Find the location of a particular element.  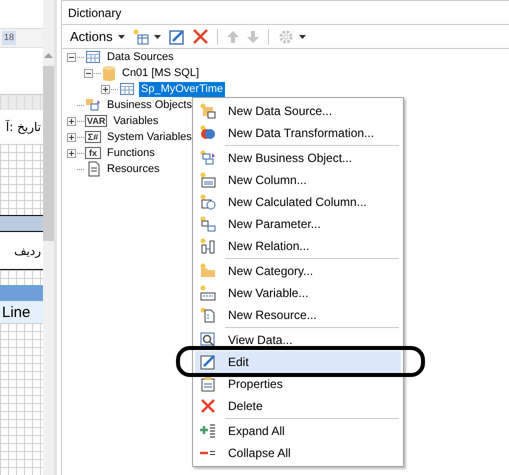

minus-list-icon is located at coordinates (208, 453).